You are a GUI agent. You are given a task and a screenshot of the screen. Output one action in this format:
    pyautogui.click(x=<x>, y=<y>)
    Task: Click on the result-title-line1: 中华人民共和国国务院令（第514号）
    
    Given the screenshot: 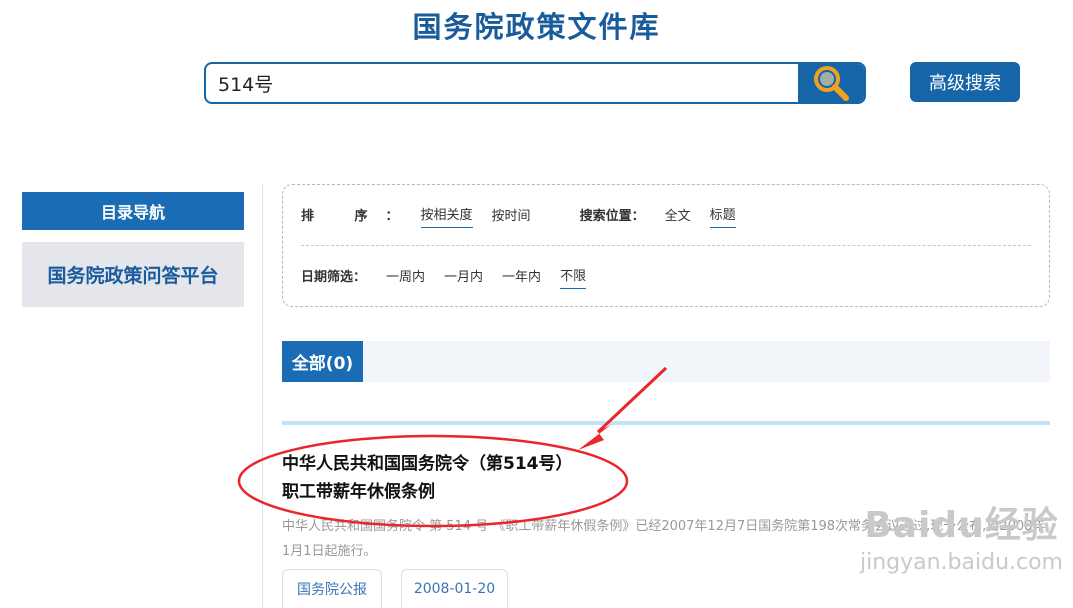 What is the action you would take?
    pyautogui.click(x=427, y=464)
    